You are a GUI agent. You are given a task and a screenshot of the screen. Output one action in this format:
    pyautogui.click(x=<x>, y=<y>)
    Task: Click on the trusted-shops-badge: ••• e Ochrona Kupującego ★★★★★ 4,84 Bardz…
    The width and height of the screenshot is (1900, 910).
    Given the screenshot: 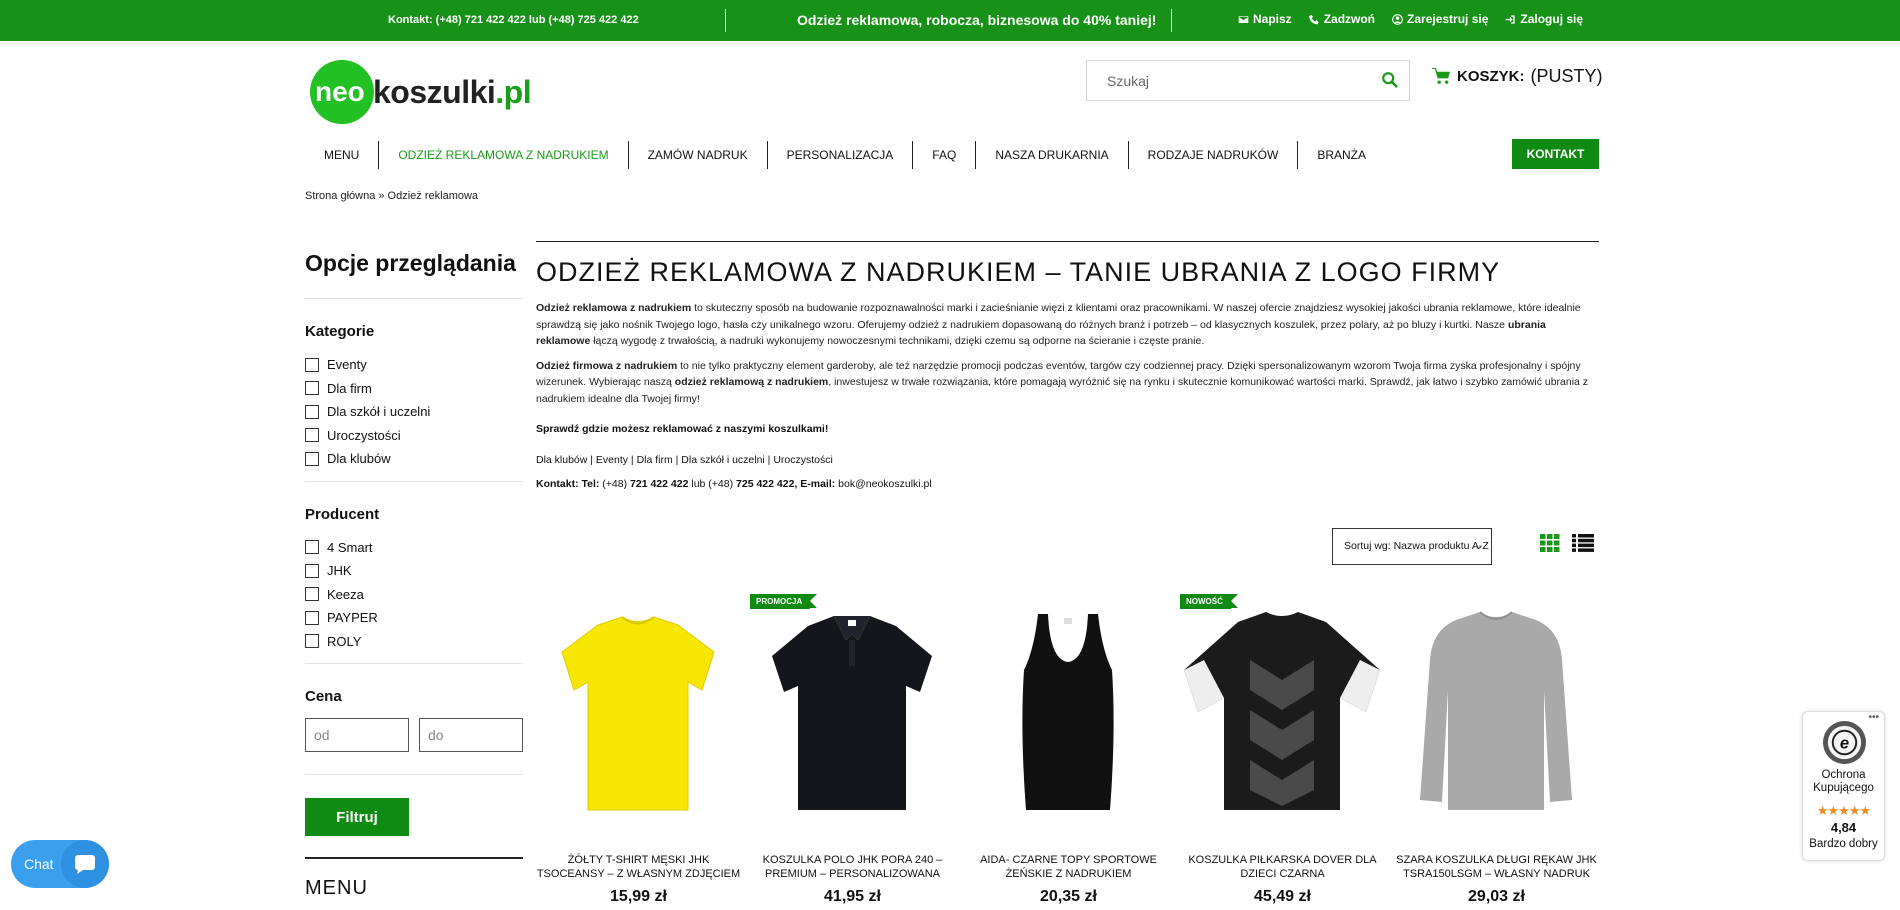 What is the action you would take?
    pyautogui.click(x=1843, y=786)
    